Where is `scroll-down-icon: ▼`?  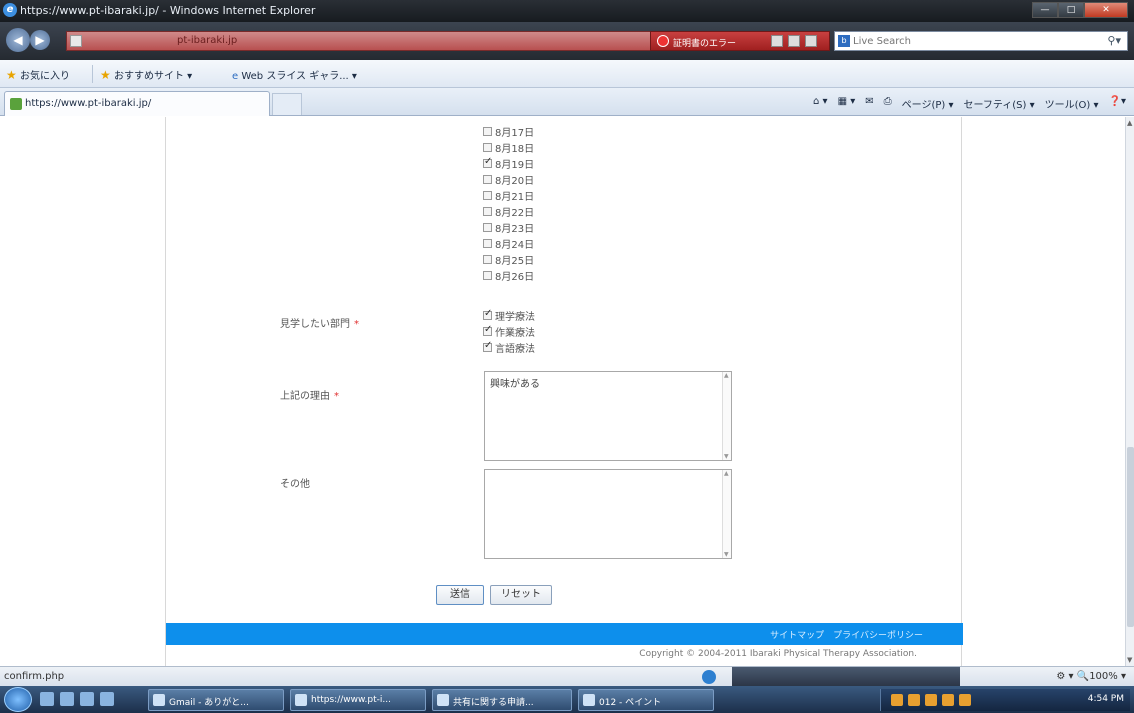
scroll-down-icon: ▼ is located at coordinates (1129, 660).